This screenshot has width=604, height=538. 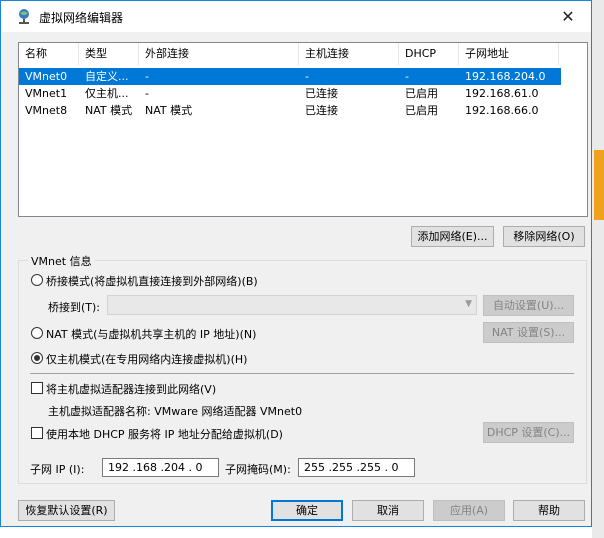 I want to click on close-icon: ✕, so click(x=568, y=16).